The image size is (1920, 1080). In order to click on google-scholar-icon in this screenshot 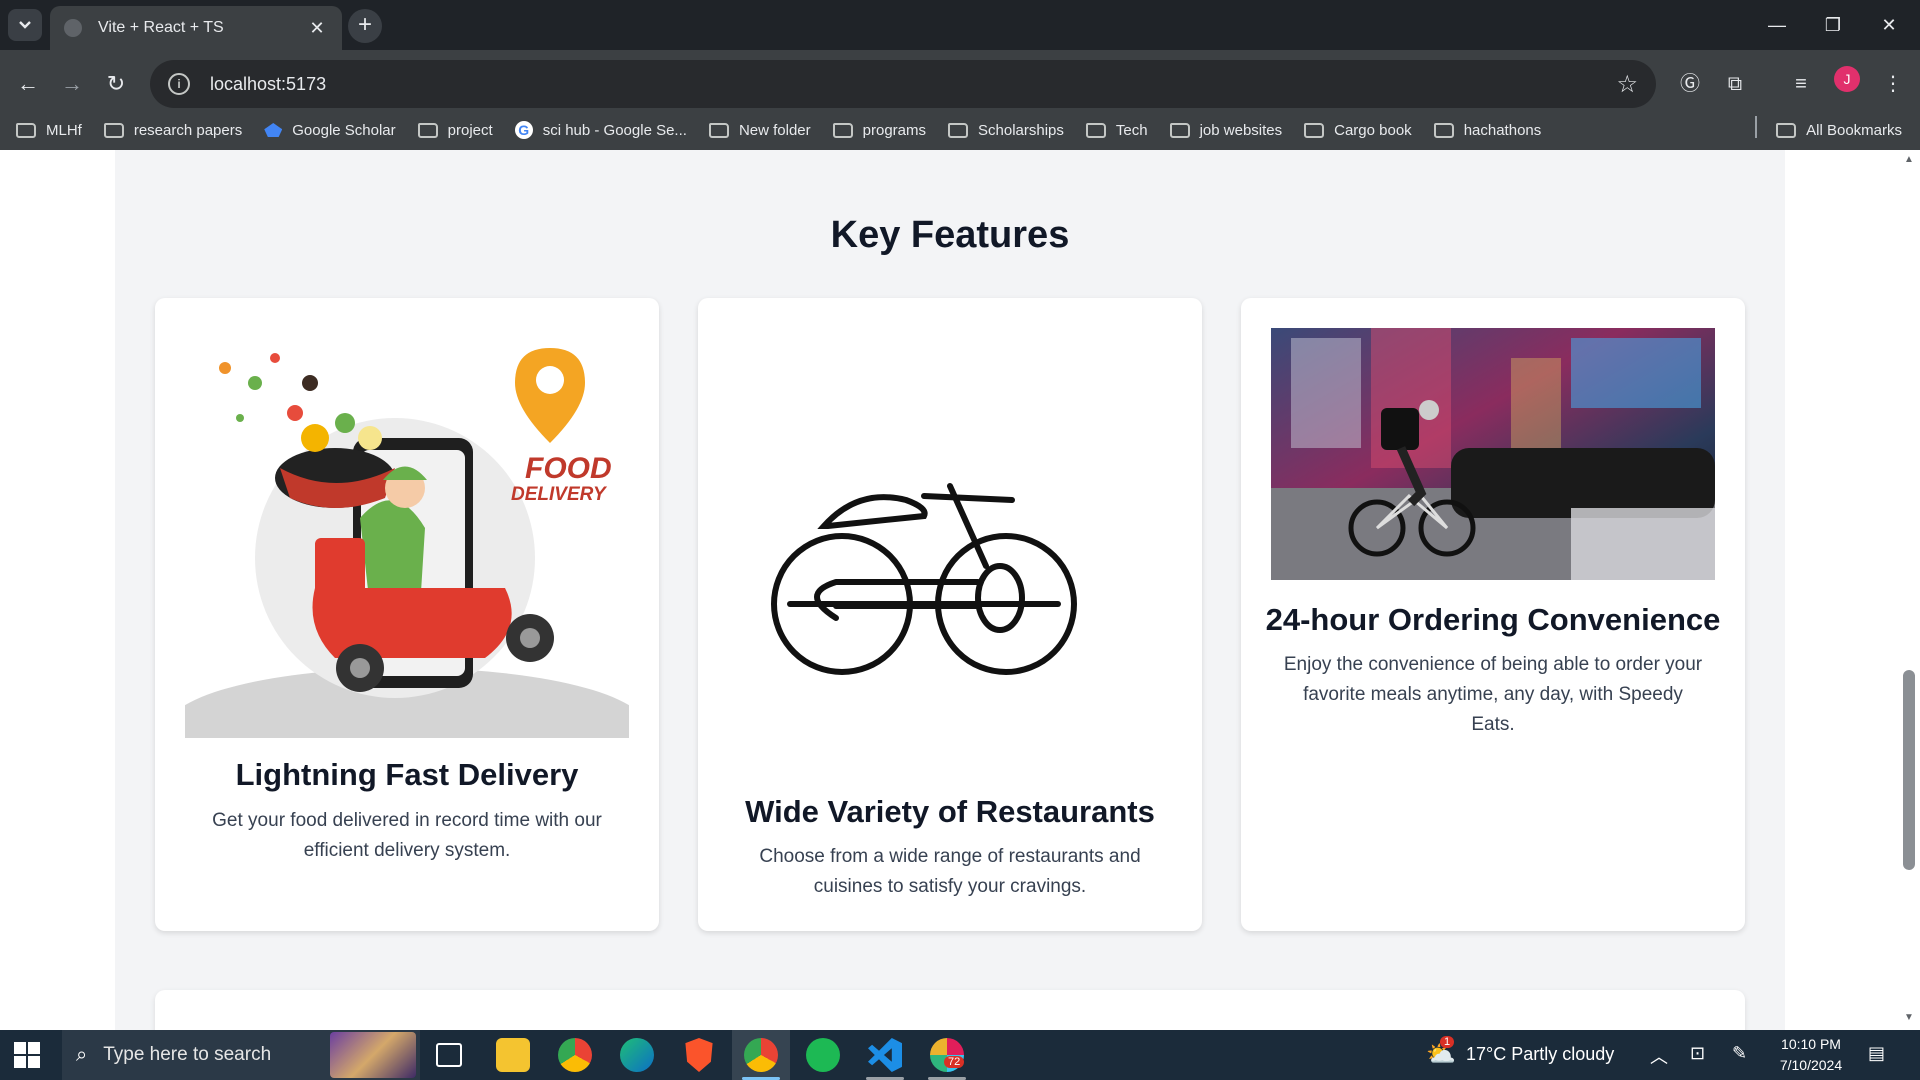, I will do `click(273, 130)`.